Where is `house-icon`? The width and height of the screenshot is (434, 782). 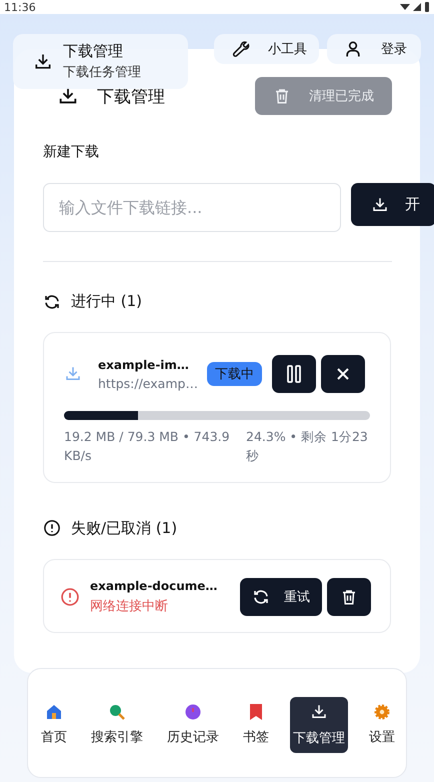 house-icon is located at coordinates (54, 712).